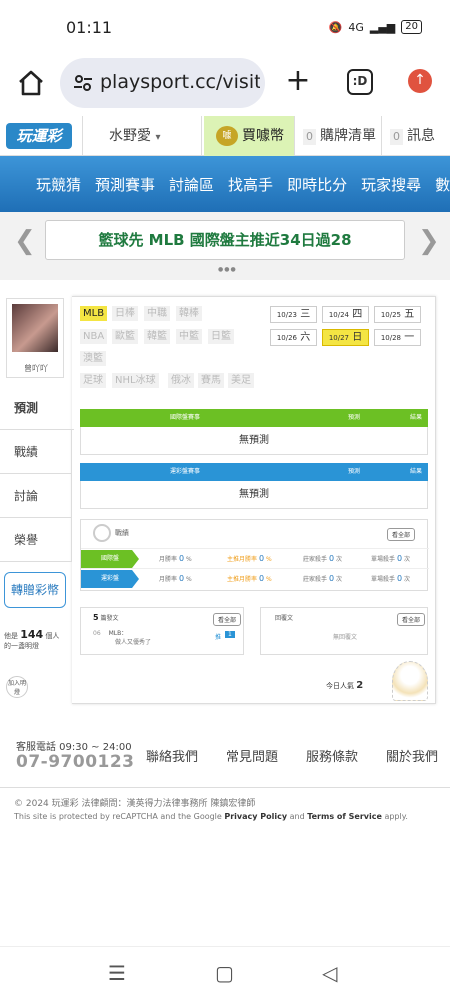 The image size is (450, 1000). What do you see at coordinates (225, 240) in the screenshot?
I see `ticker-text: 籃球先 MLB 國際盤主推近34日過28` at bounding box center [225, 240].